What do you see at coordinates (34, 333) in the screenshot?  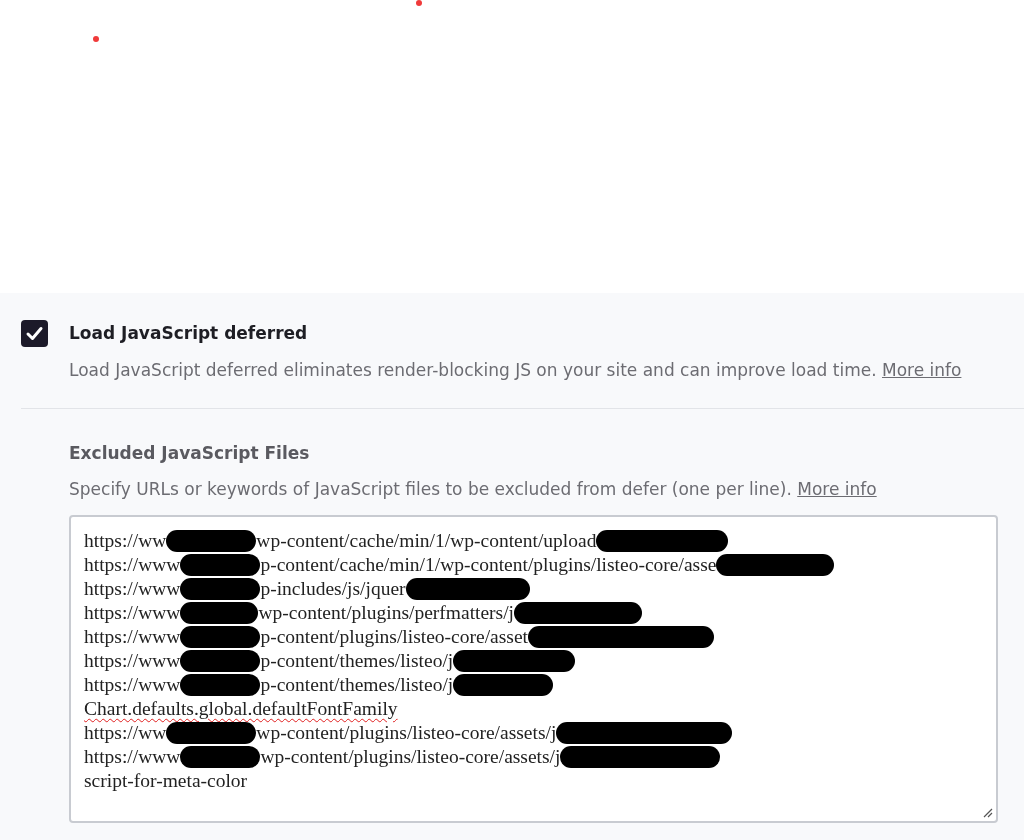 I see `checkbox` at bounding box center [34, 333].